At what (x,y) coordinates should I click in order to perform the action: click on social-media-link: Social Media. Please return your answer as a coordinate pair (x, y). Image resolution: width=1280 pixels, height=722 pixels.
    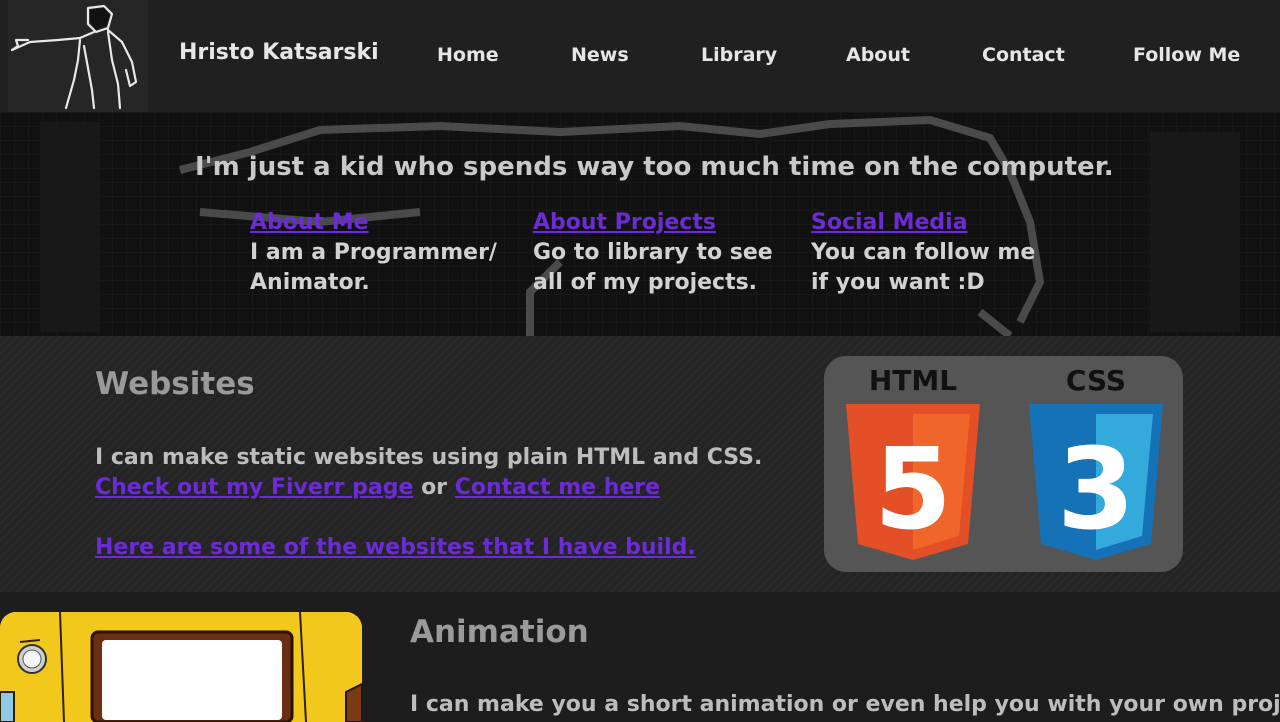
    Looking at the image, I should click on (889, 222).